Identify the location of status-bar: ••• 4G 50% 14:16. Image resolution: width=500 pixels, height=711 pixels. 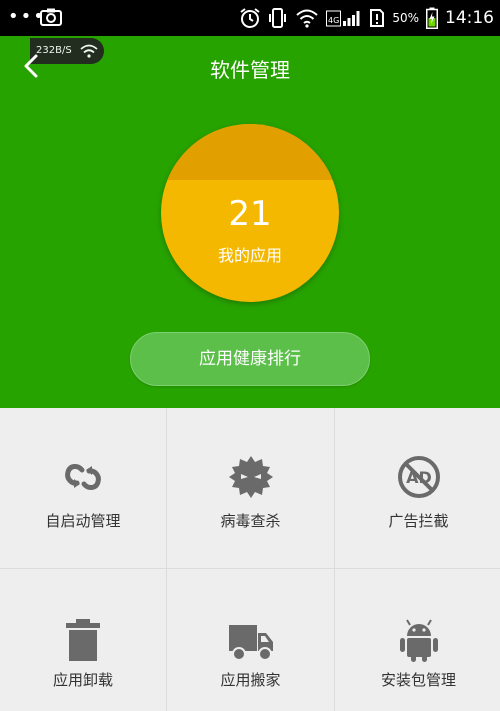
(250, 18).